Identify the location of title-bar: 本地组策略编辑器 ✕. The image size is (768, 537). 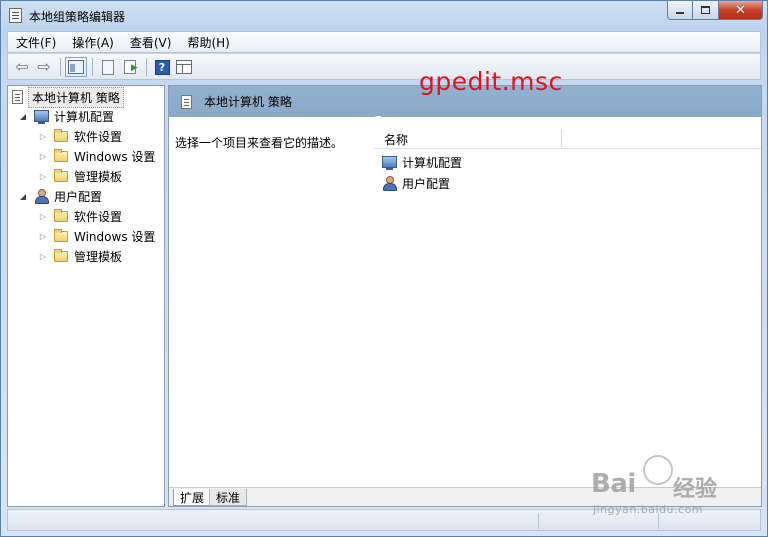
(384, 16).